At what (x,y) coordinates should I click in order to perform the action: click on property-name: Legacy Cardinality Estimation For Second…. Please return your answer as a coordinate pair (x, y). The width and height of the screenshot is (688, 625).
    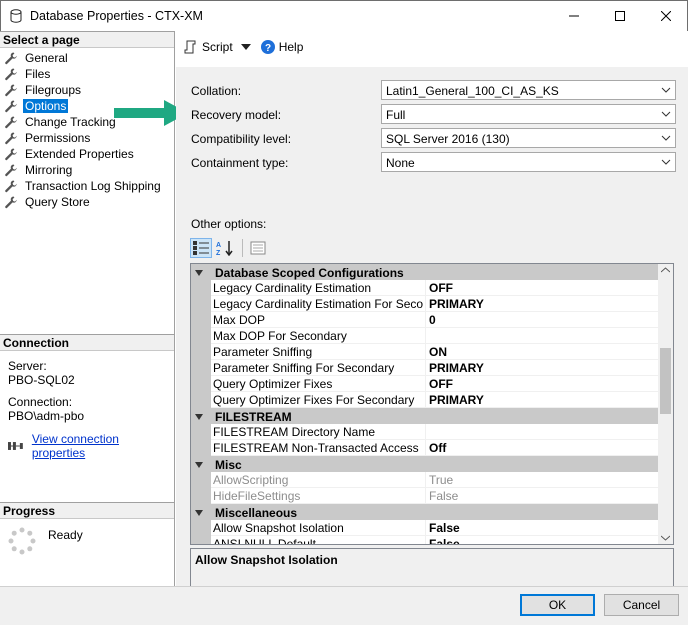
    Looking at the image, I should click on (318, 304).